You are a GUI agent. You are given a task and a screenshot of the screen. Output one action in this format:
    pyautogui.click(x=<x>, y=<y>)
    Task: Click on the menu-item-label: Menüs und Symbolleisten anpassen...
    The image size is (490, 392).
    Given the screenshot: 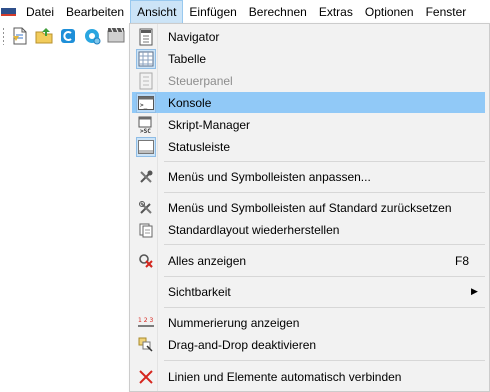 What is the action you would take?
    pyautogui.click(x=269, y=176)
    